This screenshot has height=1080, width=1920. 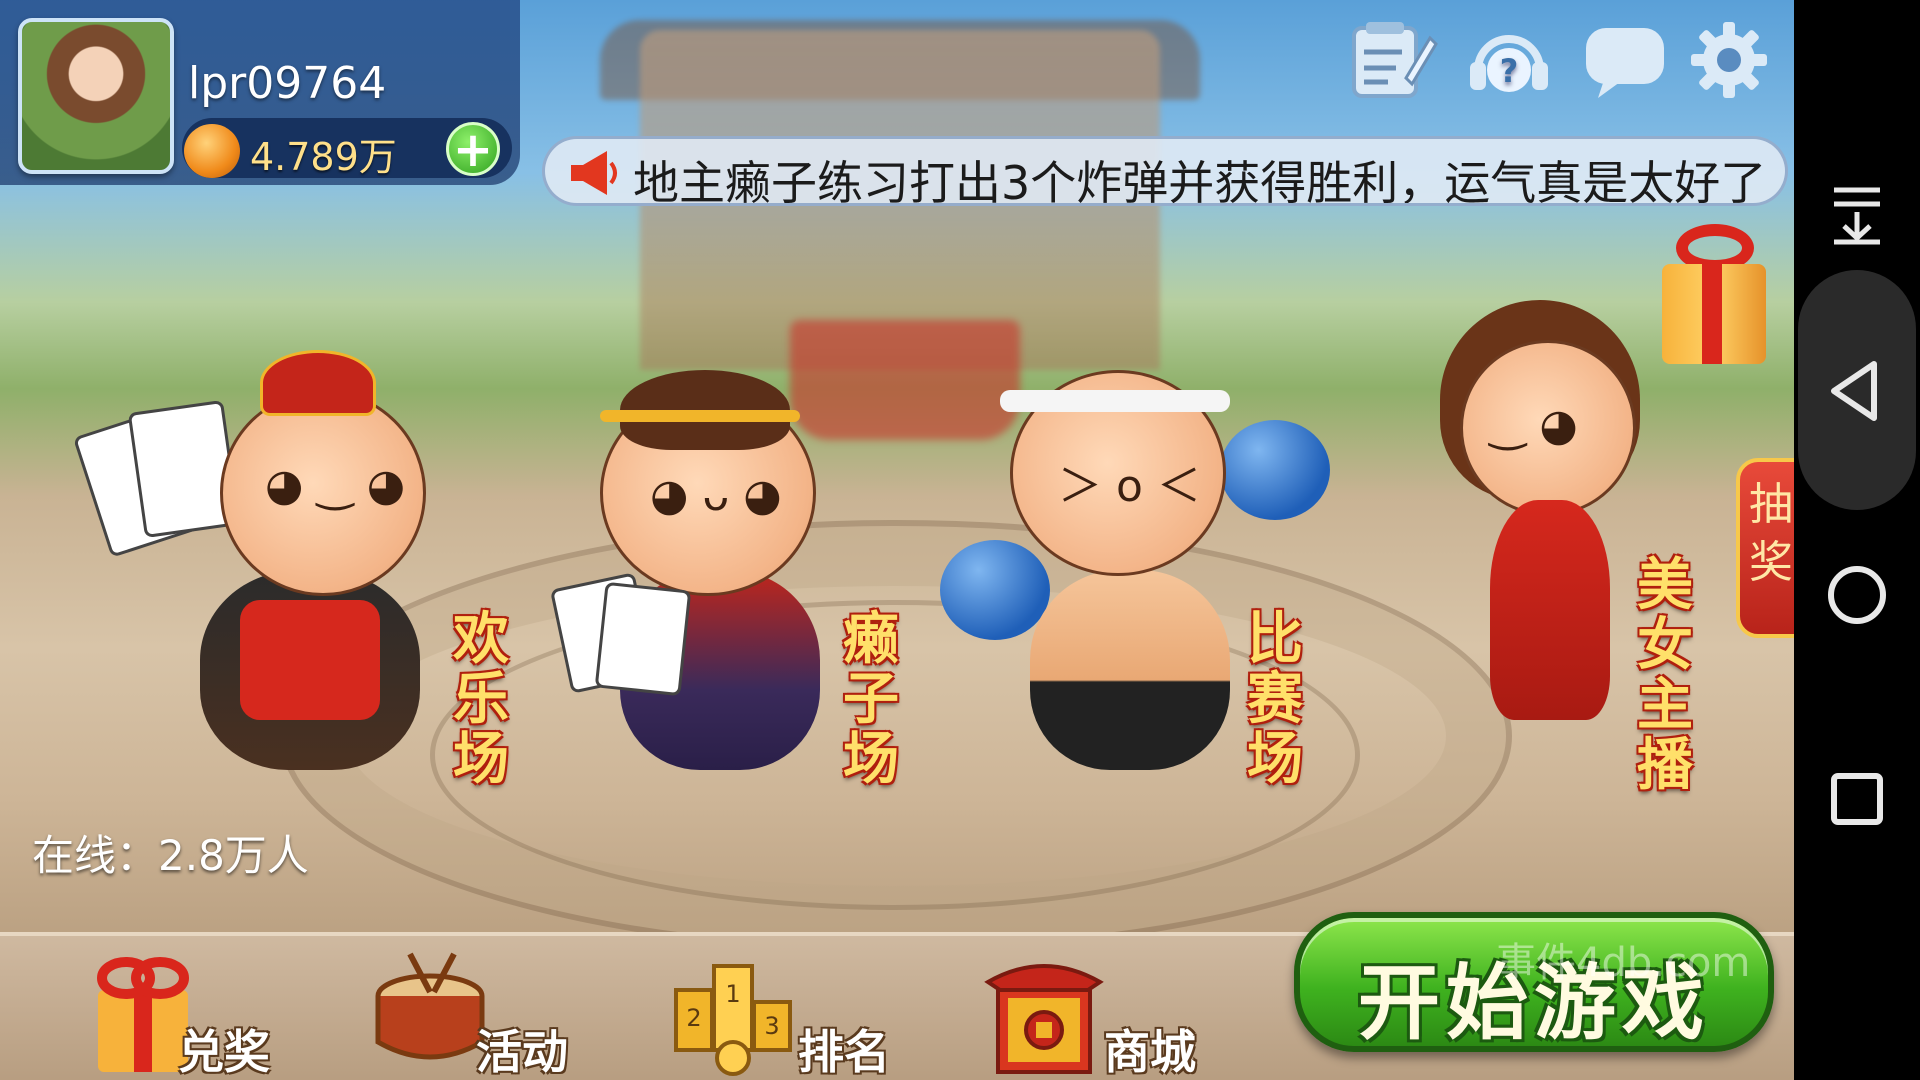 What do you see at coordinates (1550, 610) in the screenshot?
I see `qipao-dress` at bounding box center [1550, 610].